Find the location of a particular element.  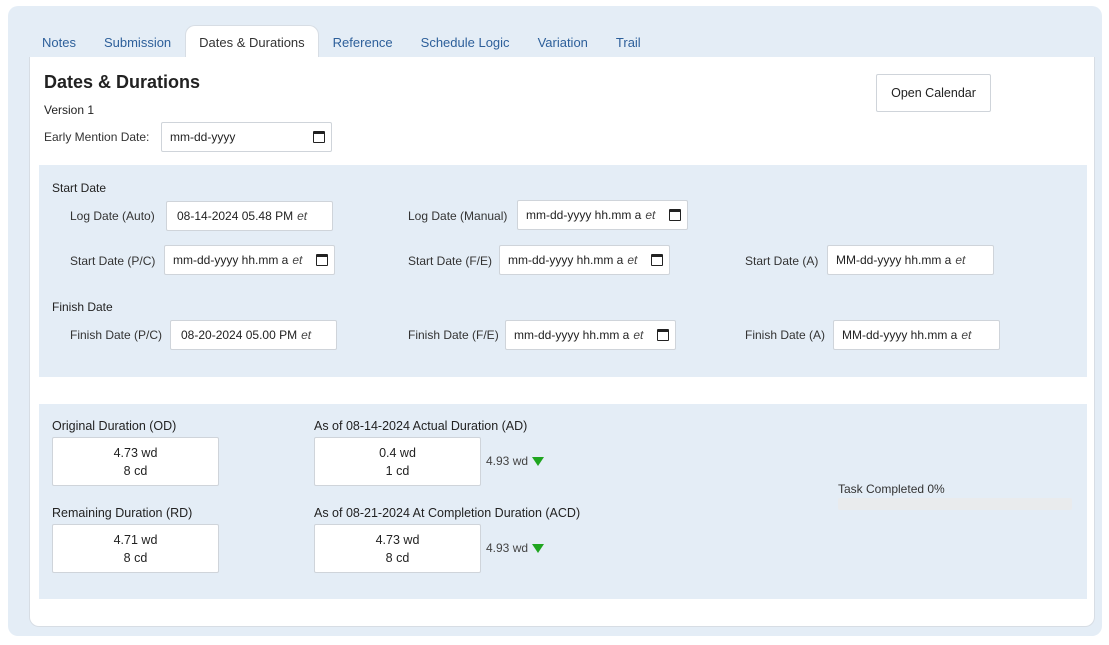

log-date-auto-value: 08-14-2024 05.48 PM is located at coordinates (235, 216).